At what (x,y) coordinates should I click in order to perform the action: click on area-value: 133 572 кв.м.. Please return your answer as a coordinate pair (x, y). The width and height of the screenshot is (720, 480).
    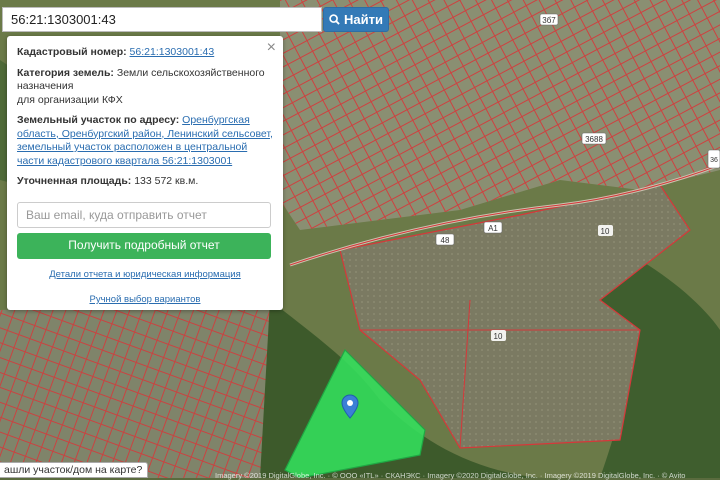
    Looking at the image, I should click on (166, 181).